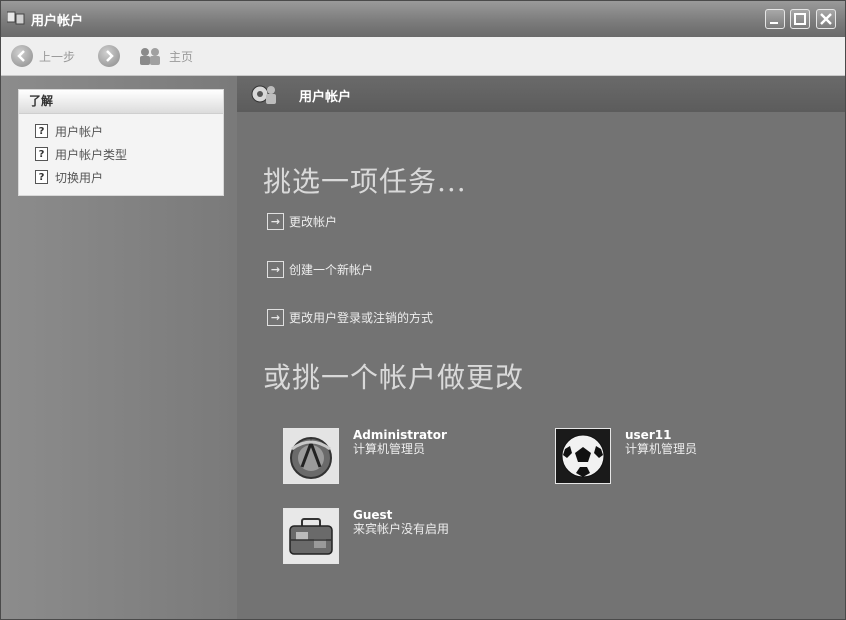  I want to click on maximize-icon, so click(800, 19).